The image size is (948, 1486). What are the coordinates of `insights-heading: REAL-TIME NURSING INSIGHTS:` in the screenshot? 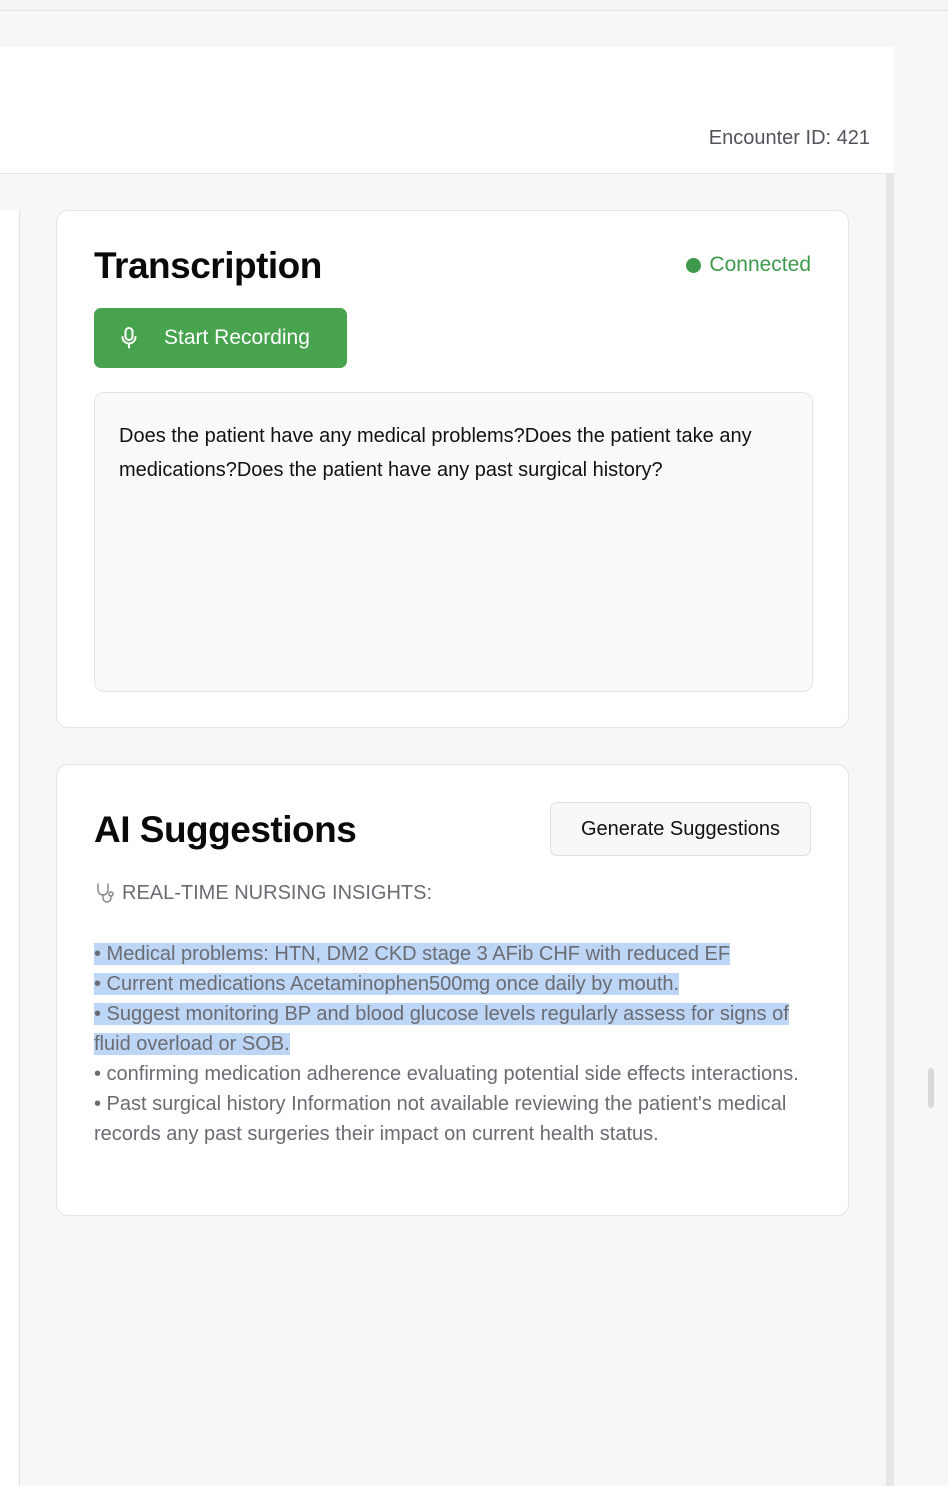 It's located at (263, 893).